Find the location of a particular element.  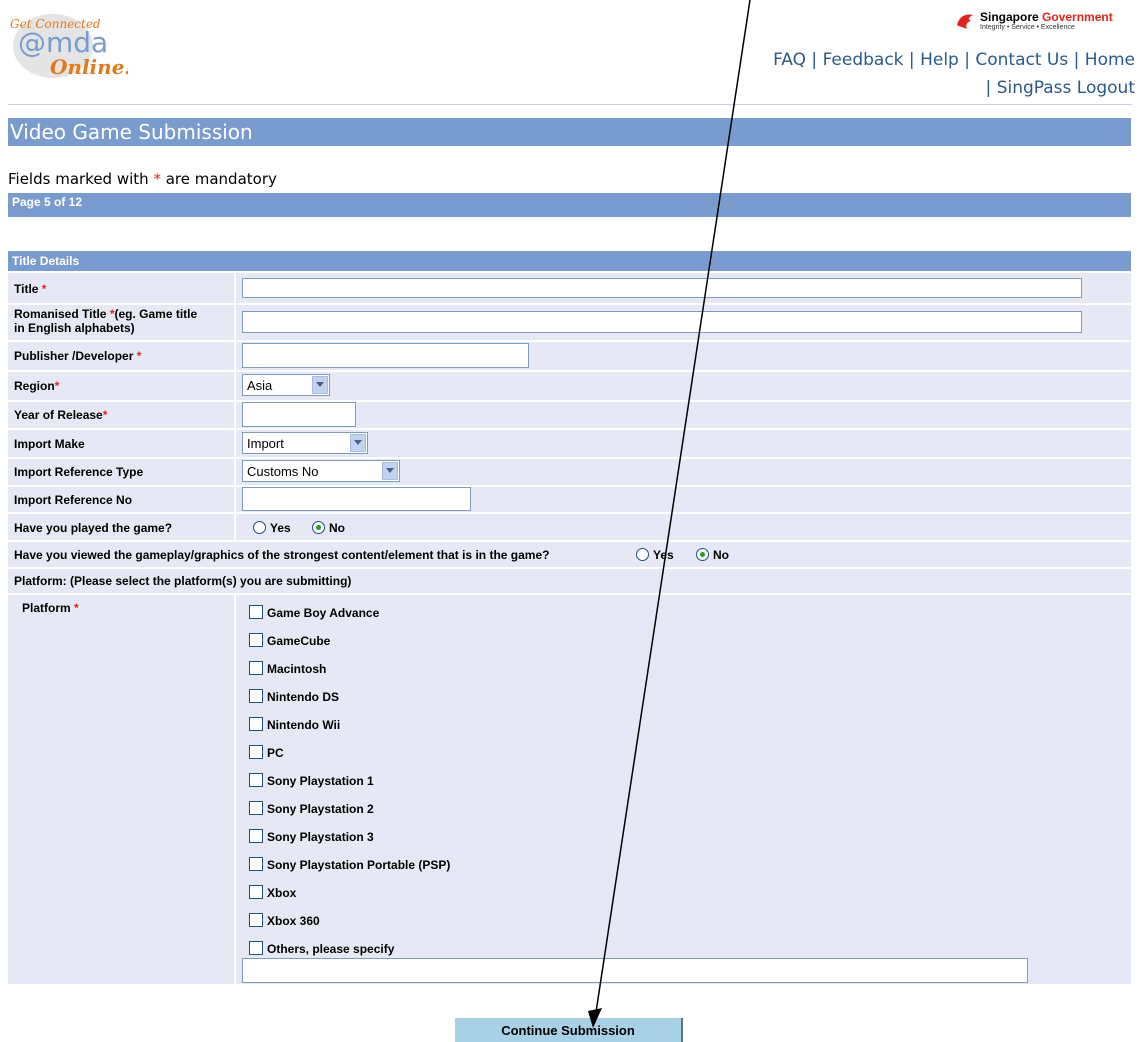

logo-sub: Online! is located at coordinates (89, 67).